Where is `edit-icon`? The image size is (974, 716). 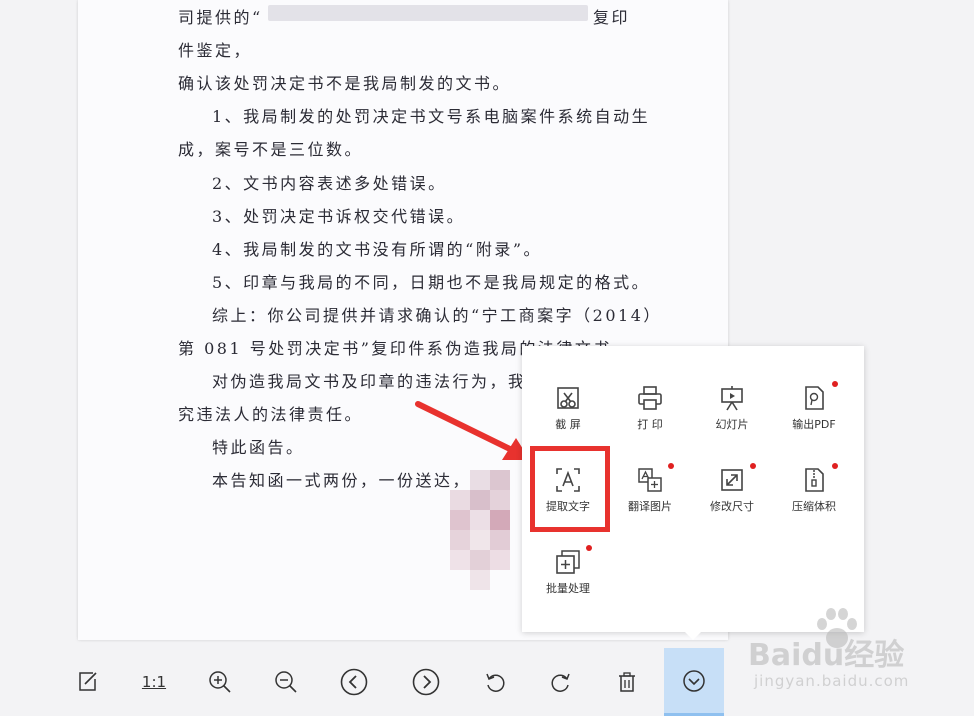 edit-icon is located at coordinates (88, 681).